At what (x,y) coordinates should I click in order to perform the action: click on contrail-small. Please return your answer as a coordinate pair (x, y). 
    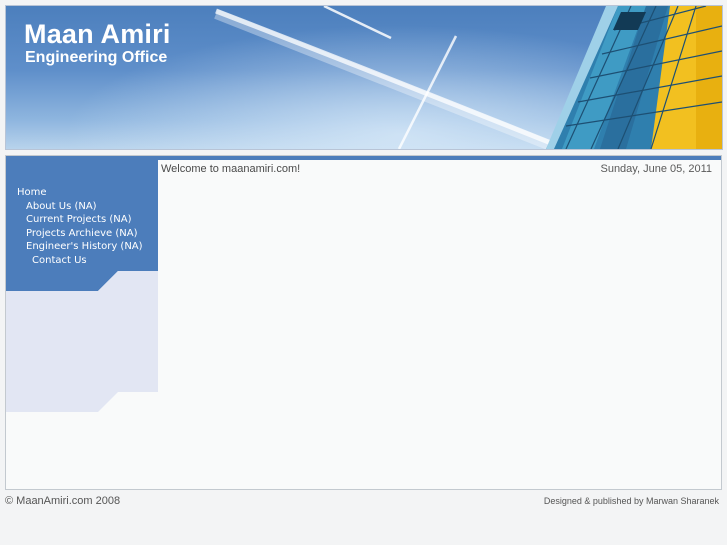
    Looking at the image, I should click on (357, 23).